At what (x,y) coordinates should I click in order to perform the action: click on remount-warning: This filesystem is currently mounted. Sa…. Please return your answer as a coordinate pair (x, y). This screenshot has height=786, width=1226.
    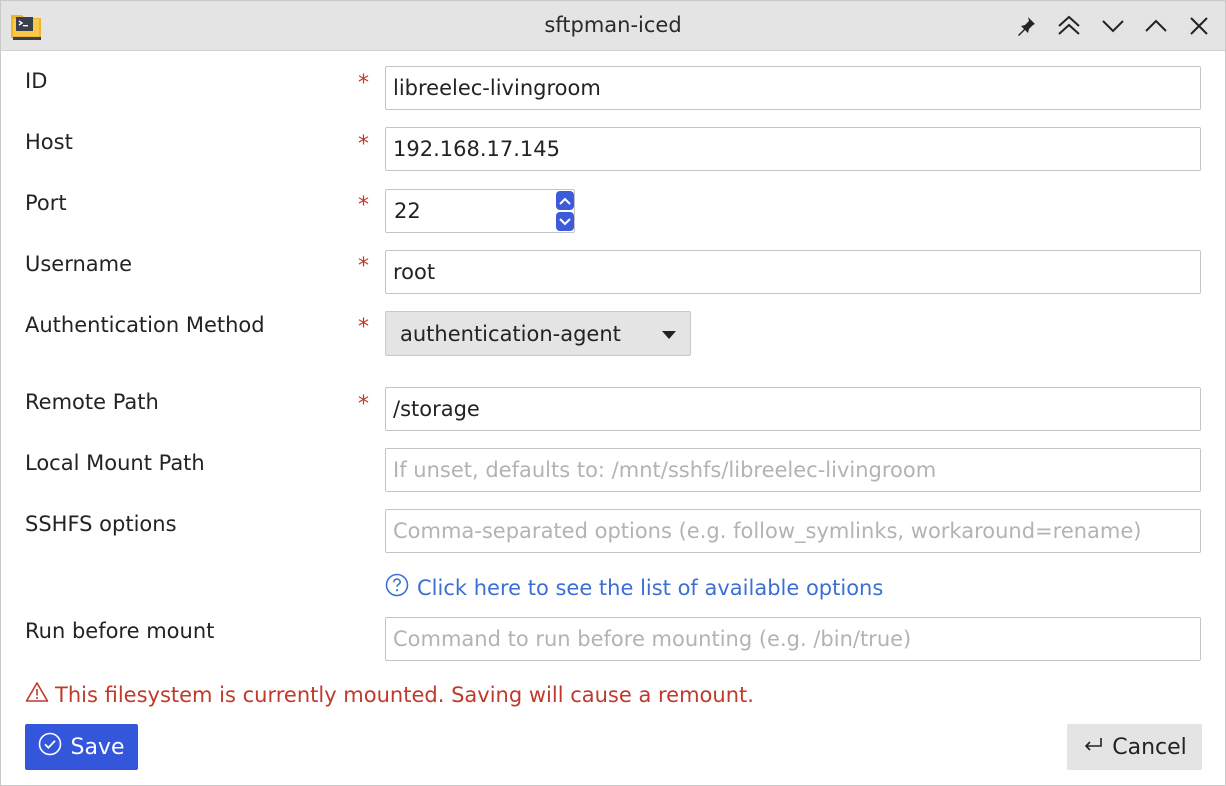
    Looking at the image, I should click on (389, 694).